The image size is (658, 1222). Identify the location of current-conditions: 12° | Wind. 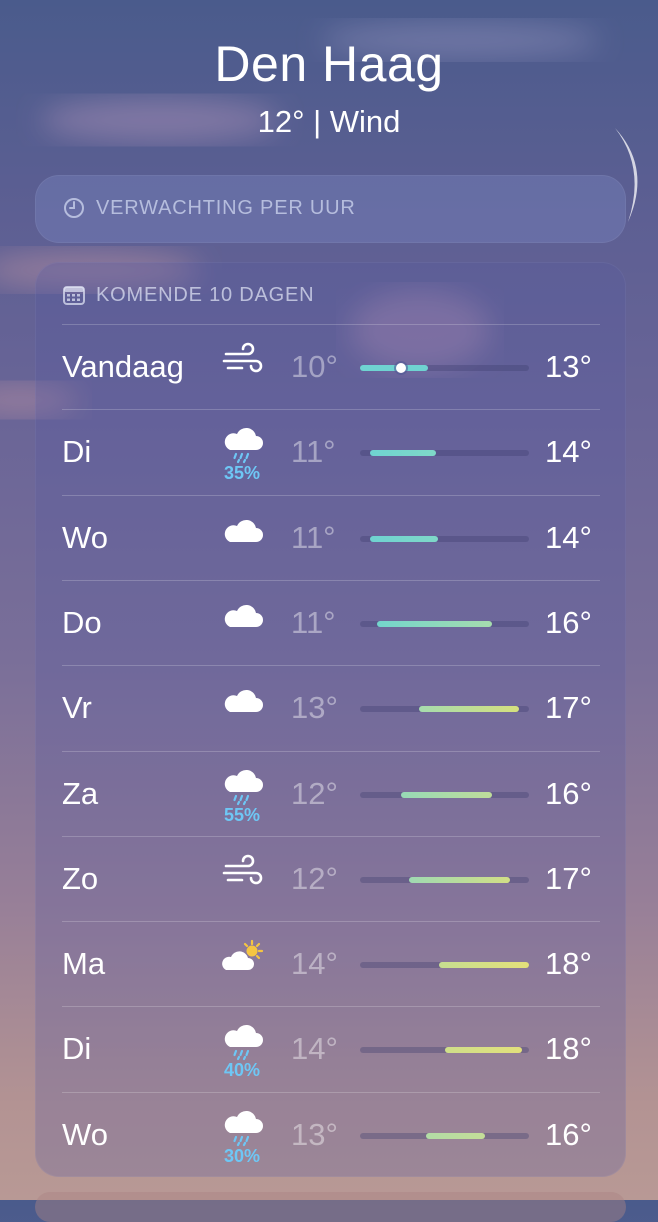
(329, 121).